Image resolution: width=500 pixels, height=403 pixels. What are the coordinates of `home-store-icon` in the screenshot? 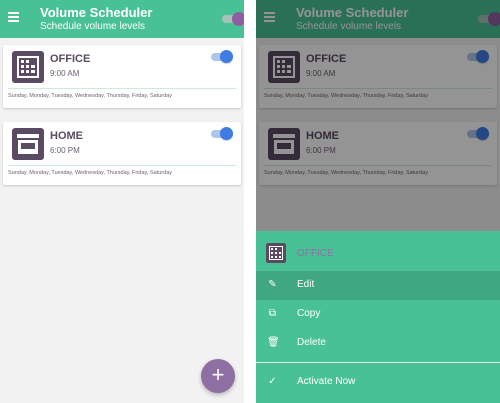 It's located at (28, 144).